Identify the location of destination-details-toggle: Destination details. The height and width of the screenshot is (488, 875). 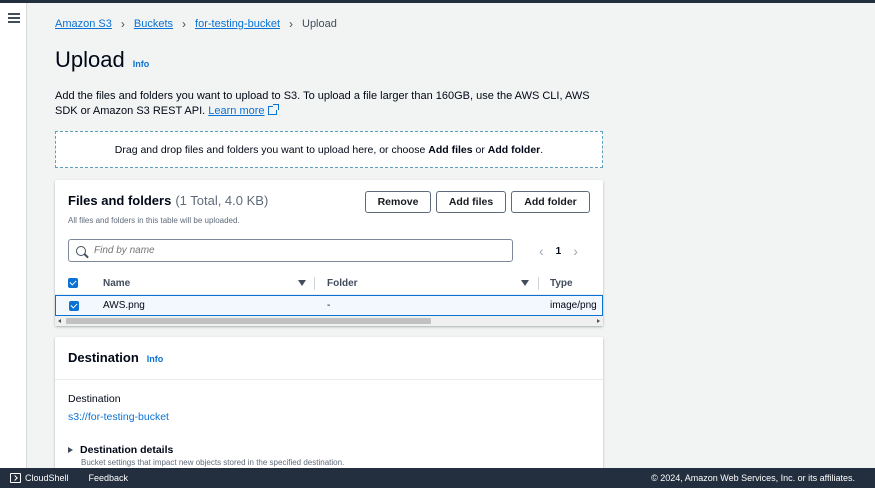
(120, 450).